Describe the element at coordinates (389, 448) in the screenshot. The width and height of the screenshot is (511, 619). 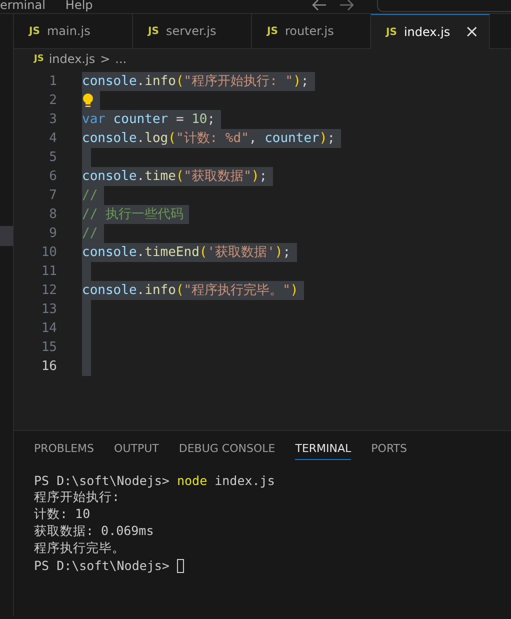
I see `panel-tab: PORTS` at that location.